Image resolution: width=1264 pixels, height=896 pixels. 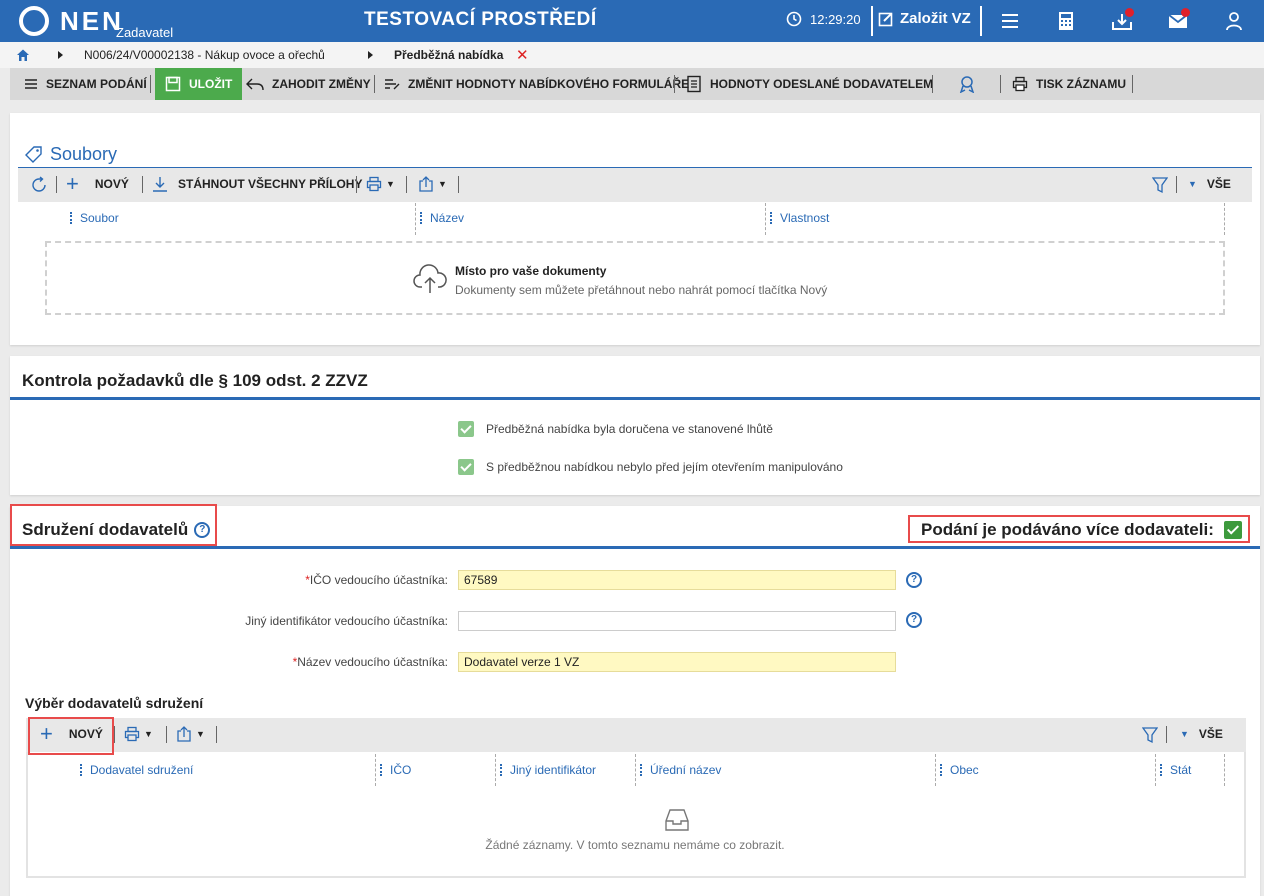 I want to click on breadcrumb-current: Předběžná nabídka, so click(x=449, y=55).